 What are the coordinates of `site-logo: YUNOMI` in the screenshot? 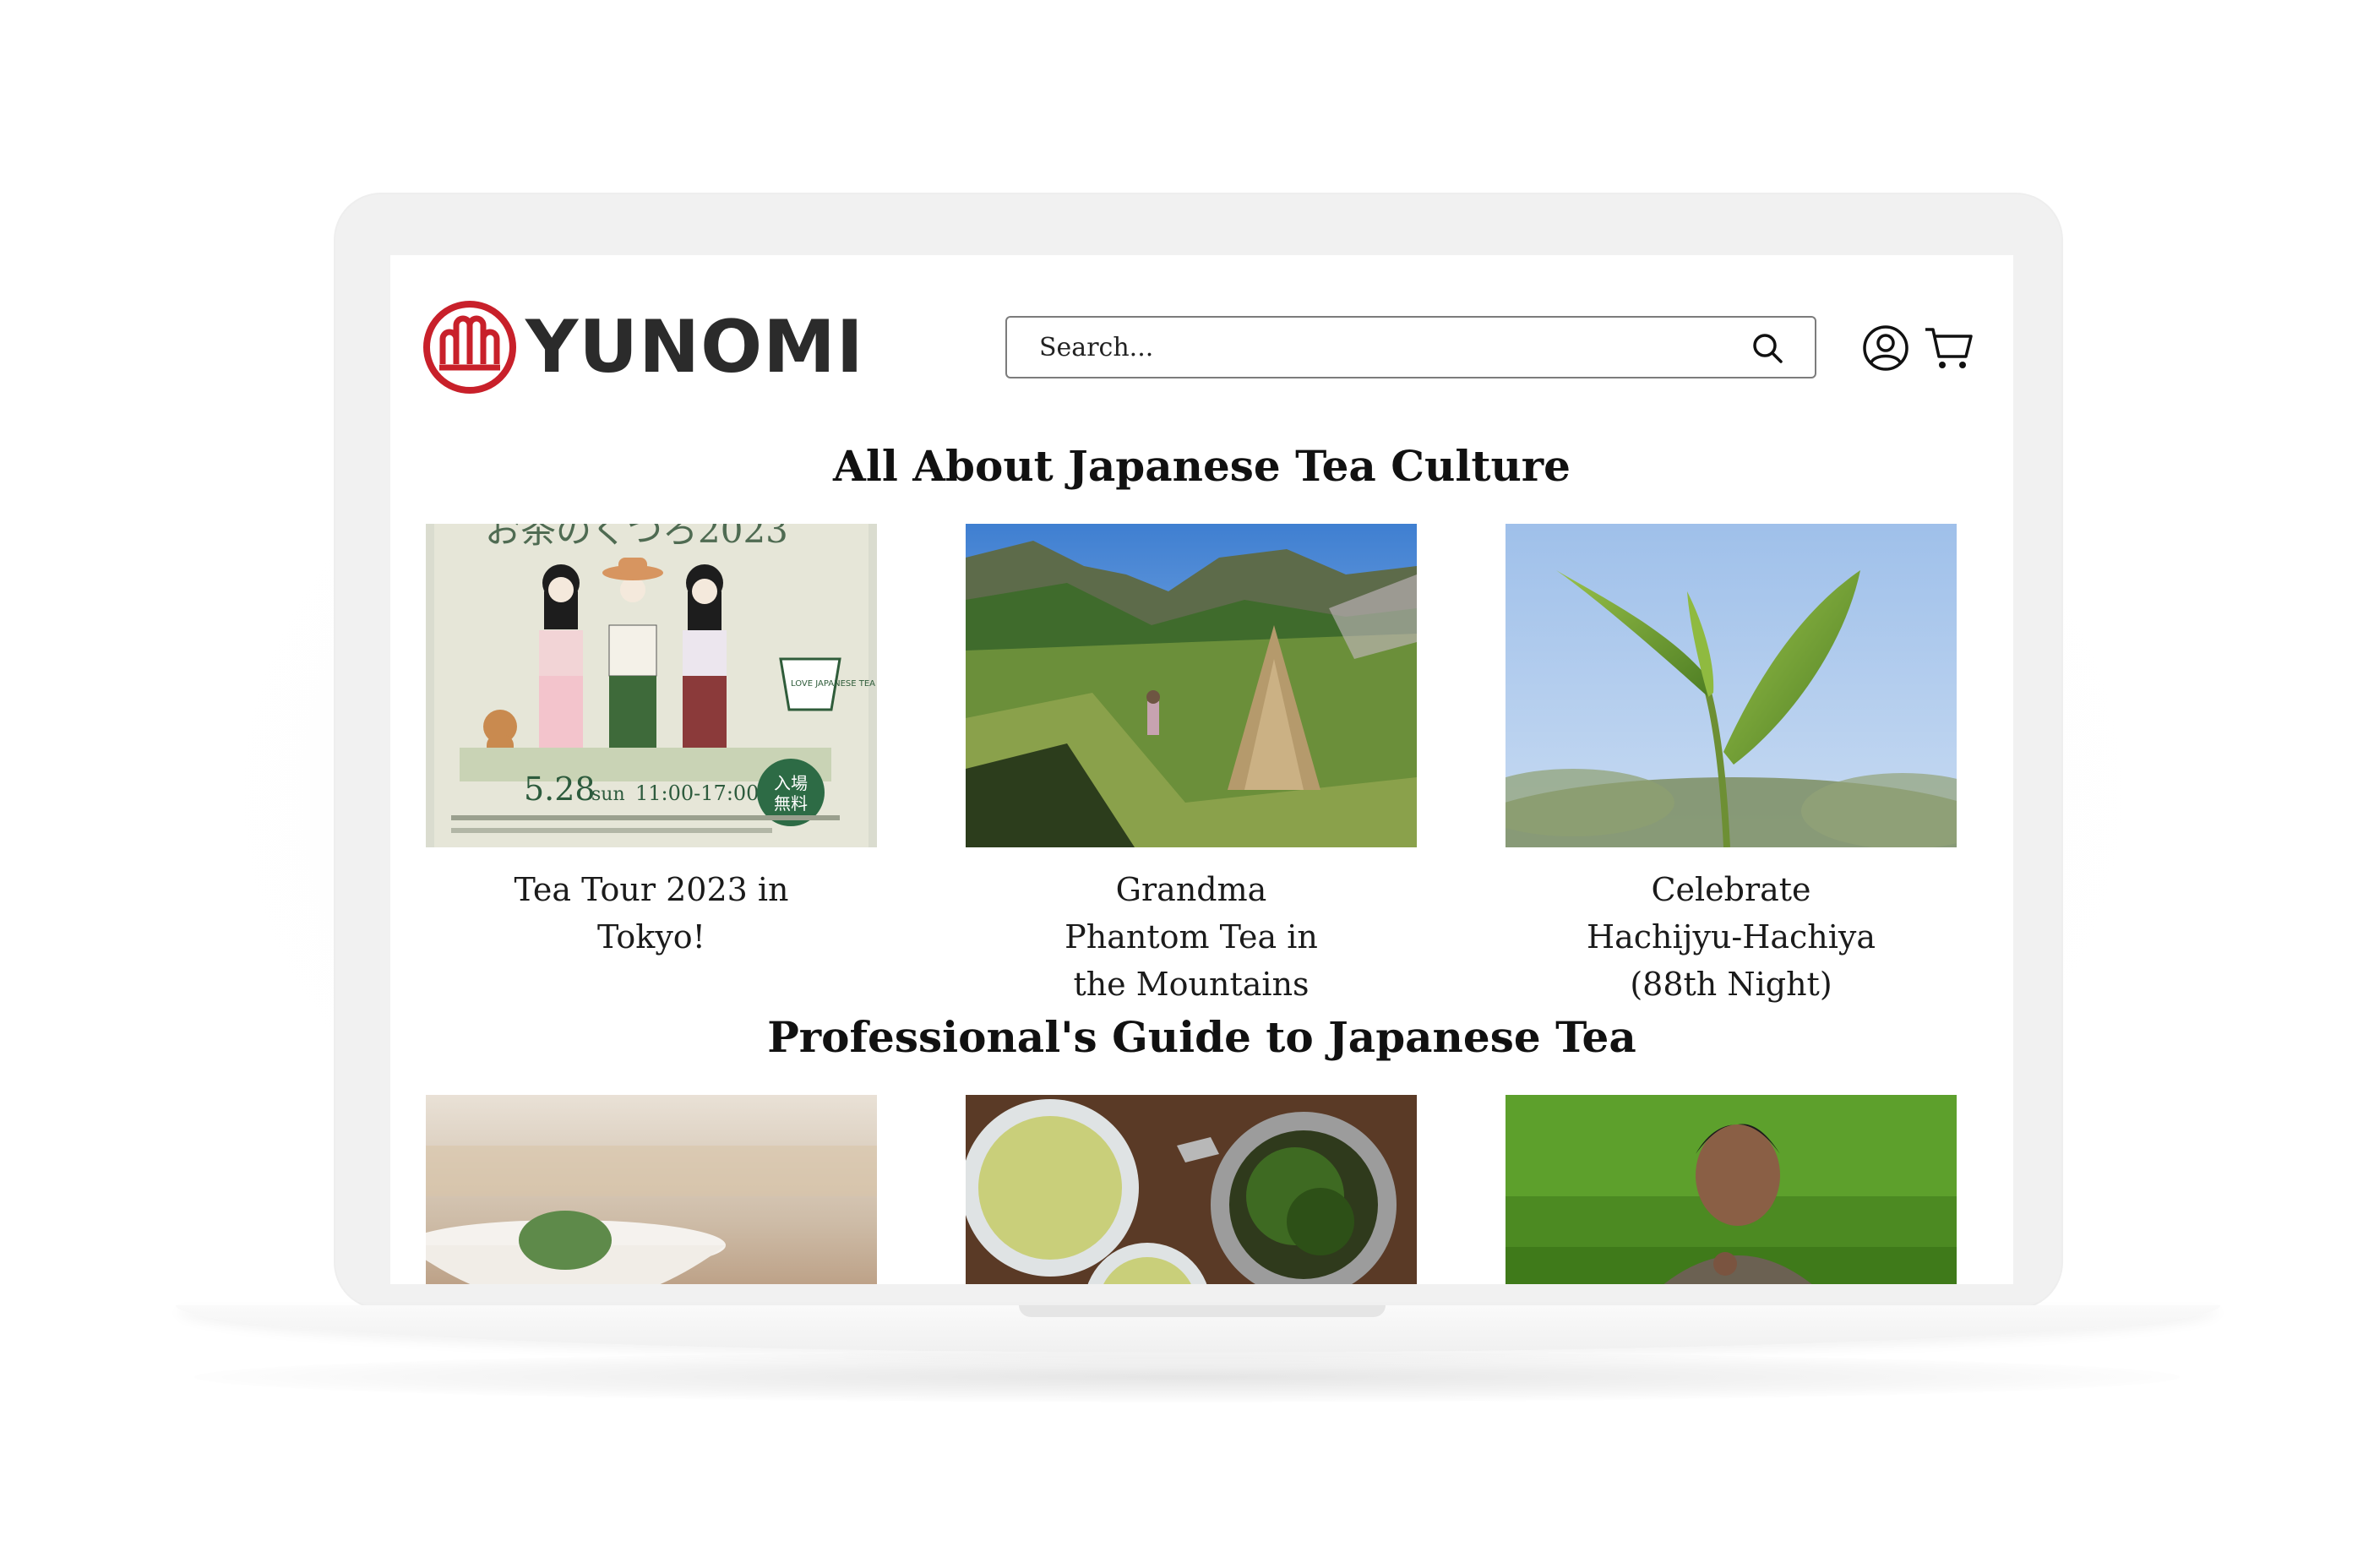 It's located at (643, 347).